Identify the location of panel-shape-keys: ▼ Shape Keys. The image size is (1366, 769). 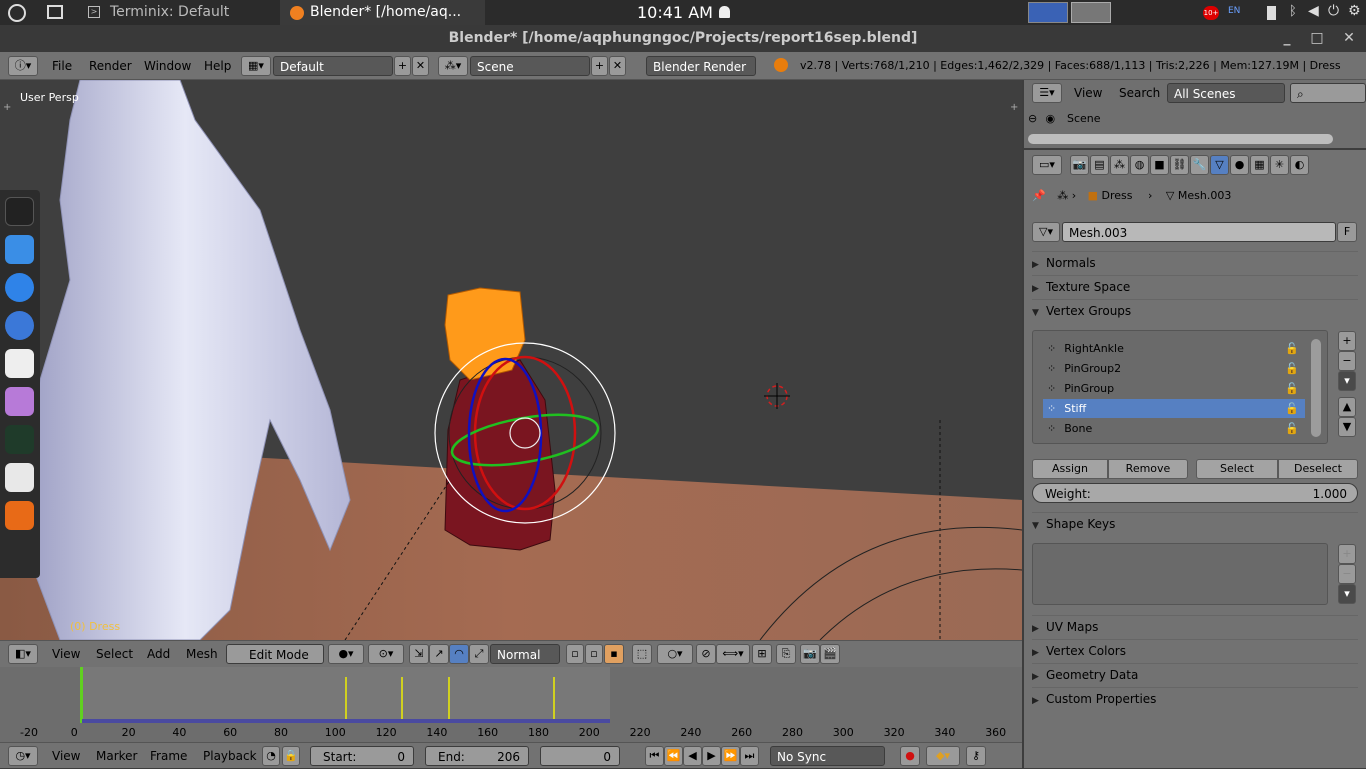
(1195, 523).